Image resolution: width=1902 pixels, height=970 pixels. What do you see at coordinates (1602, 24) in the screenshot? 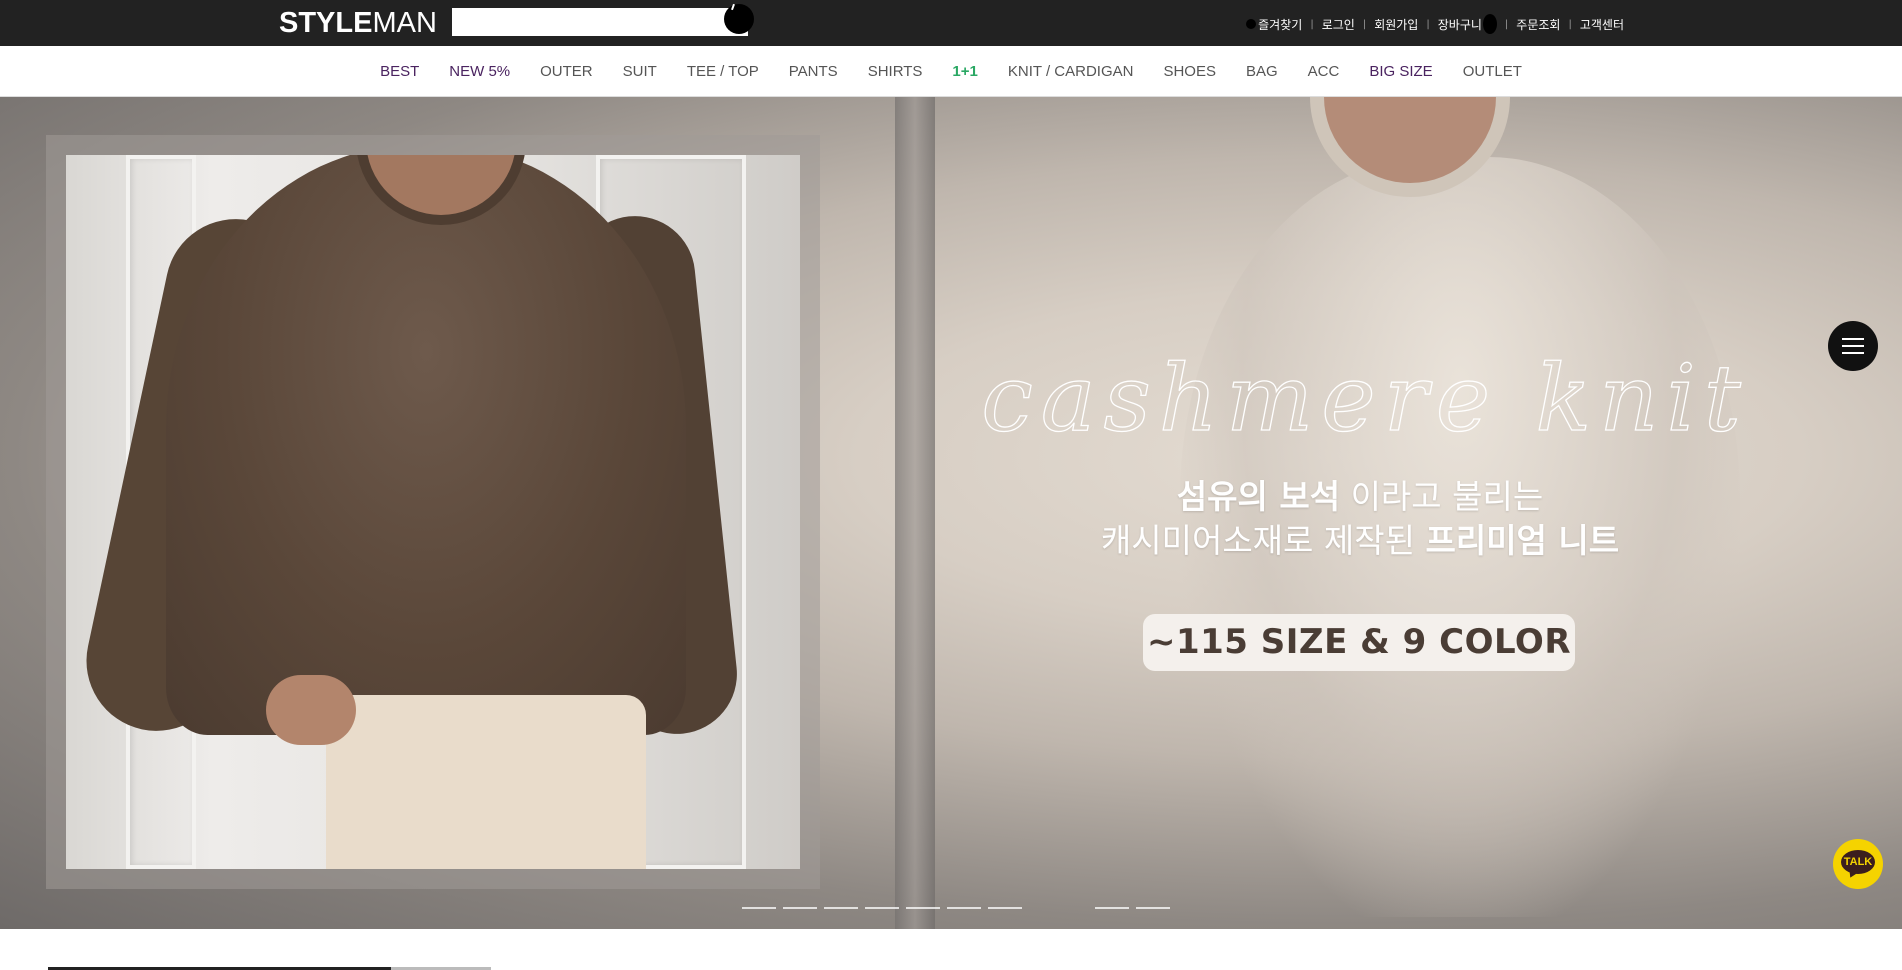
I see `util-link: 고객센터` at bounding box center [1602, 24].